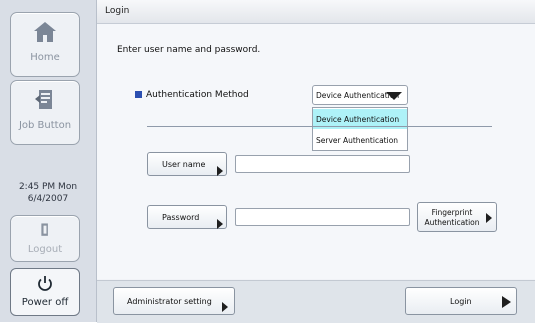 The width and height of the screenshot is (535, 323). What do you see at coordinates (394, 96) in the screenshot?
I see `dropdown-caret-icon` at bounding box center [394, 96].